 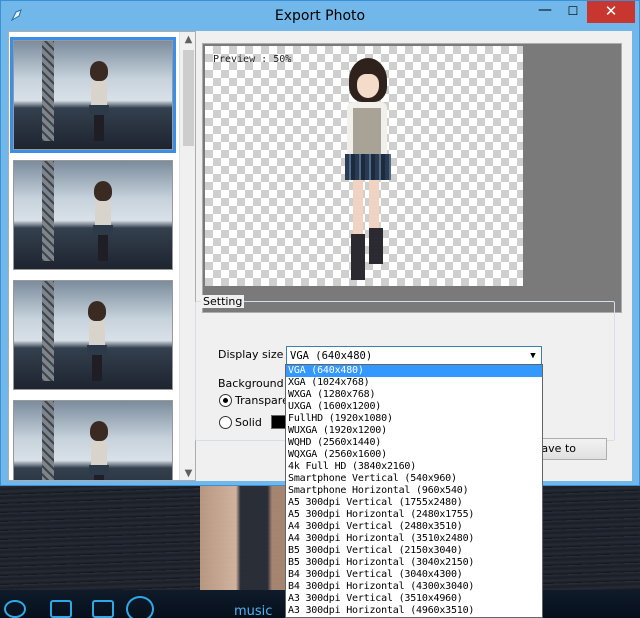 What do you see at coordinates (414, 356) in the screenshot?
I see `display-size-select: VGA (640x480) ▼` at bounding box center [414, 356].